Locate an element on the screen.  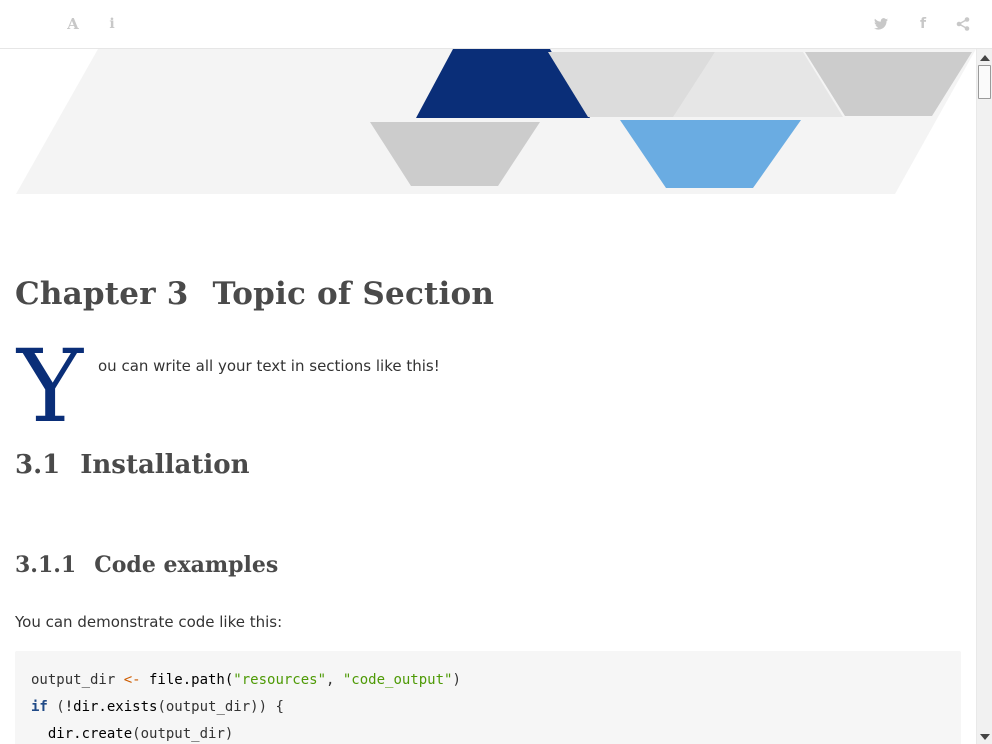
twitter-icon is located at coordinates (881, 24).